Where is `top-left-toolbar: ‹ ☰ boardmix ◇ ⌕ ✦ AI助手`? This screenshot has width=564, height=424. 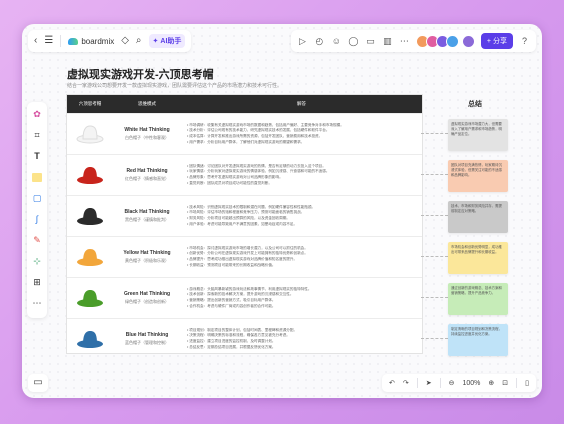 top-left-toolbar: ‹ ☰ boardmix ◇ ⌕ ✦ AI助手 is located at coordinates (110, 41).